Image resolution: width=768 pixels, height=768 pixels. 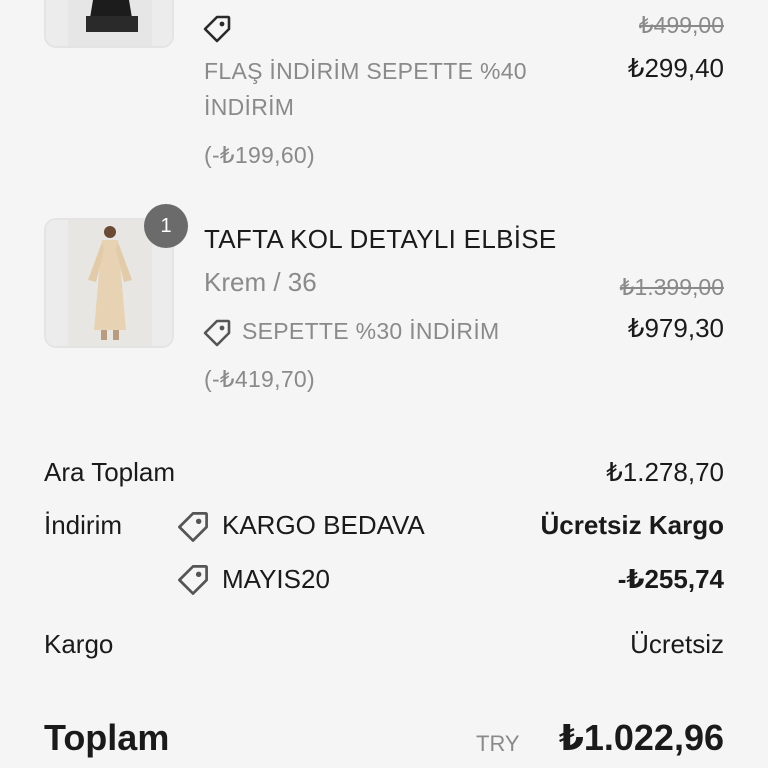 What do you see at coordinates (675, 328) in the screenshot?
I see `item-2-price: ₺979,30` at bounding box center [675, 328].